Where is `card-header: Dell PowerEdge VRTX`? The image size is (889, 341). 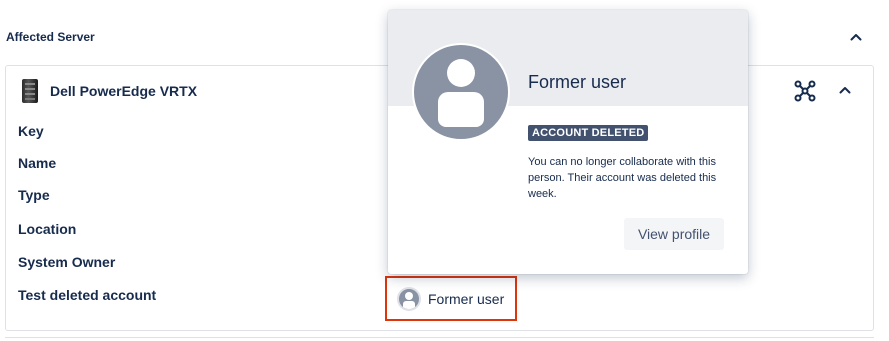
card-header: Dell PowerEdge VRTX is located at coordinates (109, 91).